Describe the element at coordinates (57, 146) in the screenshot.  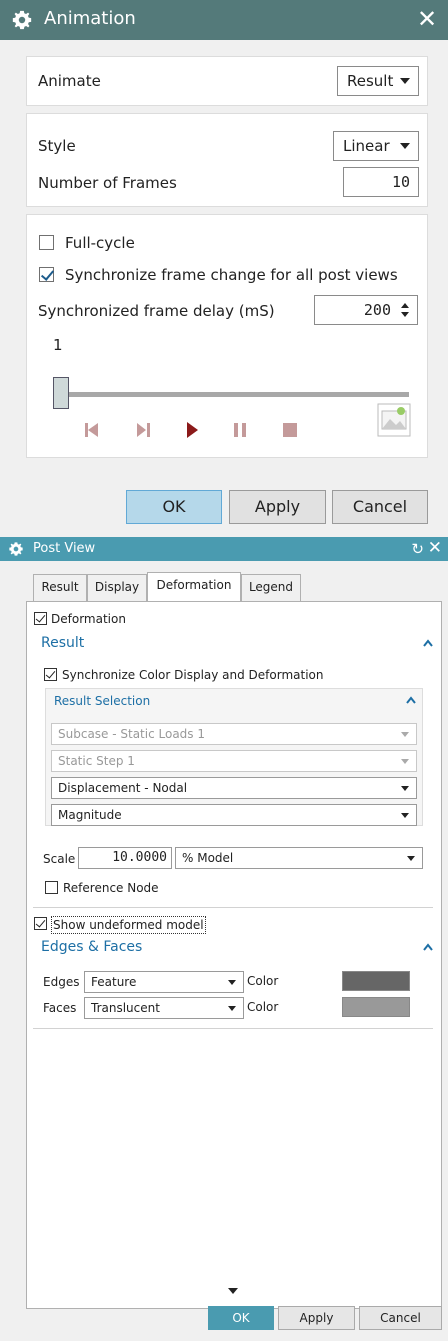
I see `style-label: Style` at that location.